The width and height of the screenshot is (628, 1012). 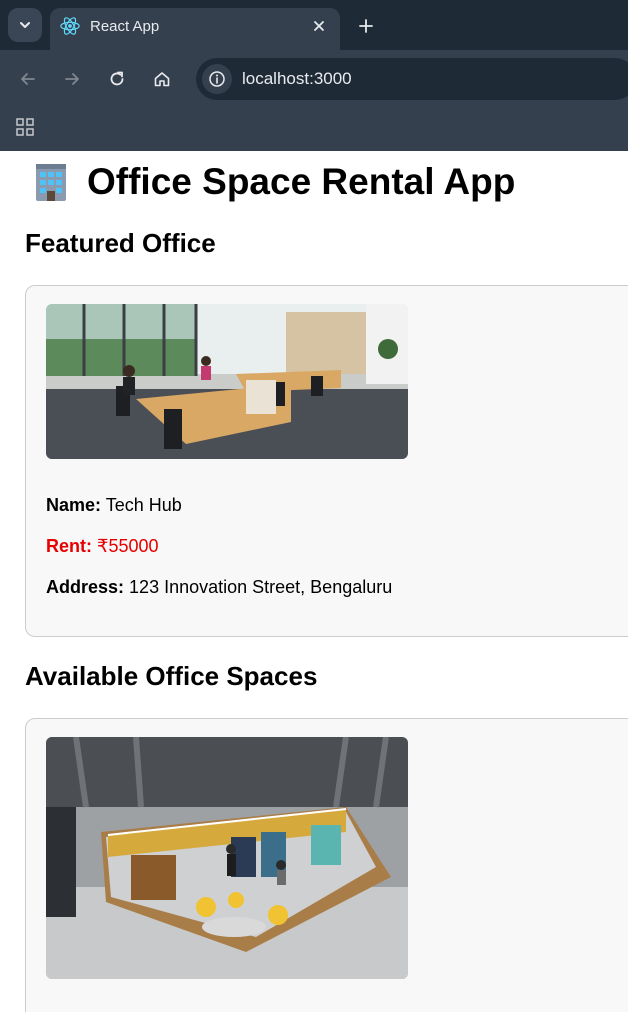 I want to click on site-info-button, so click(x=217, y=79).